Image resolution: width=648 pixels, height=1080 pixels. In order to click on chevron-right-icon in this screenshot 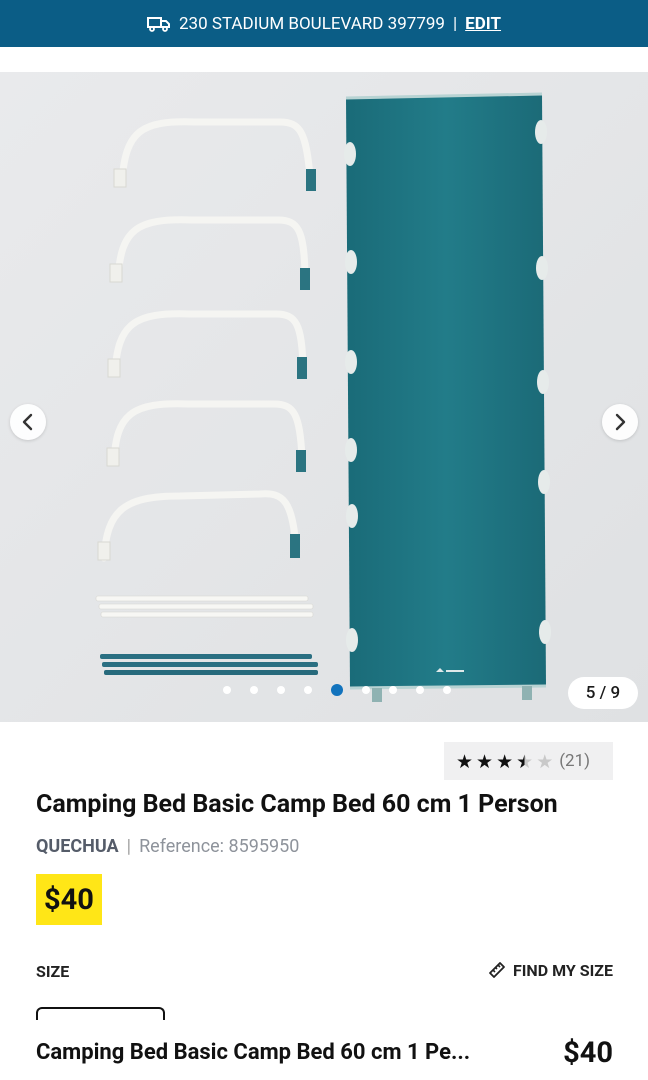, I will do `click(620, 422)`.